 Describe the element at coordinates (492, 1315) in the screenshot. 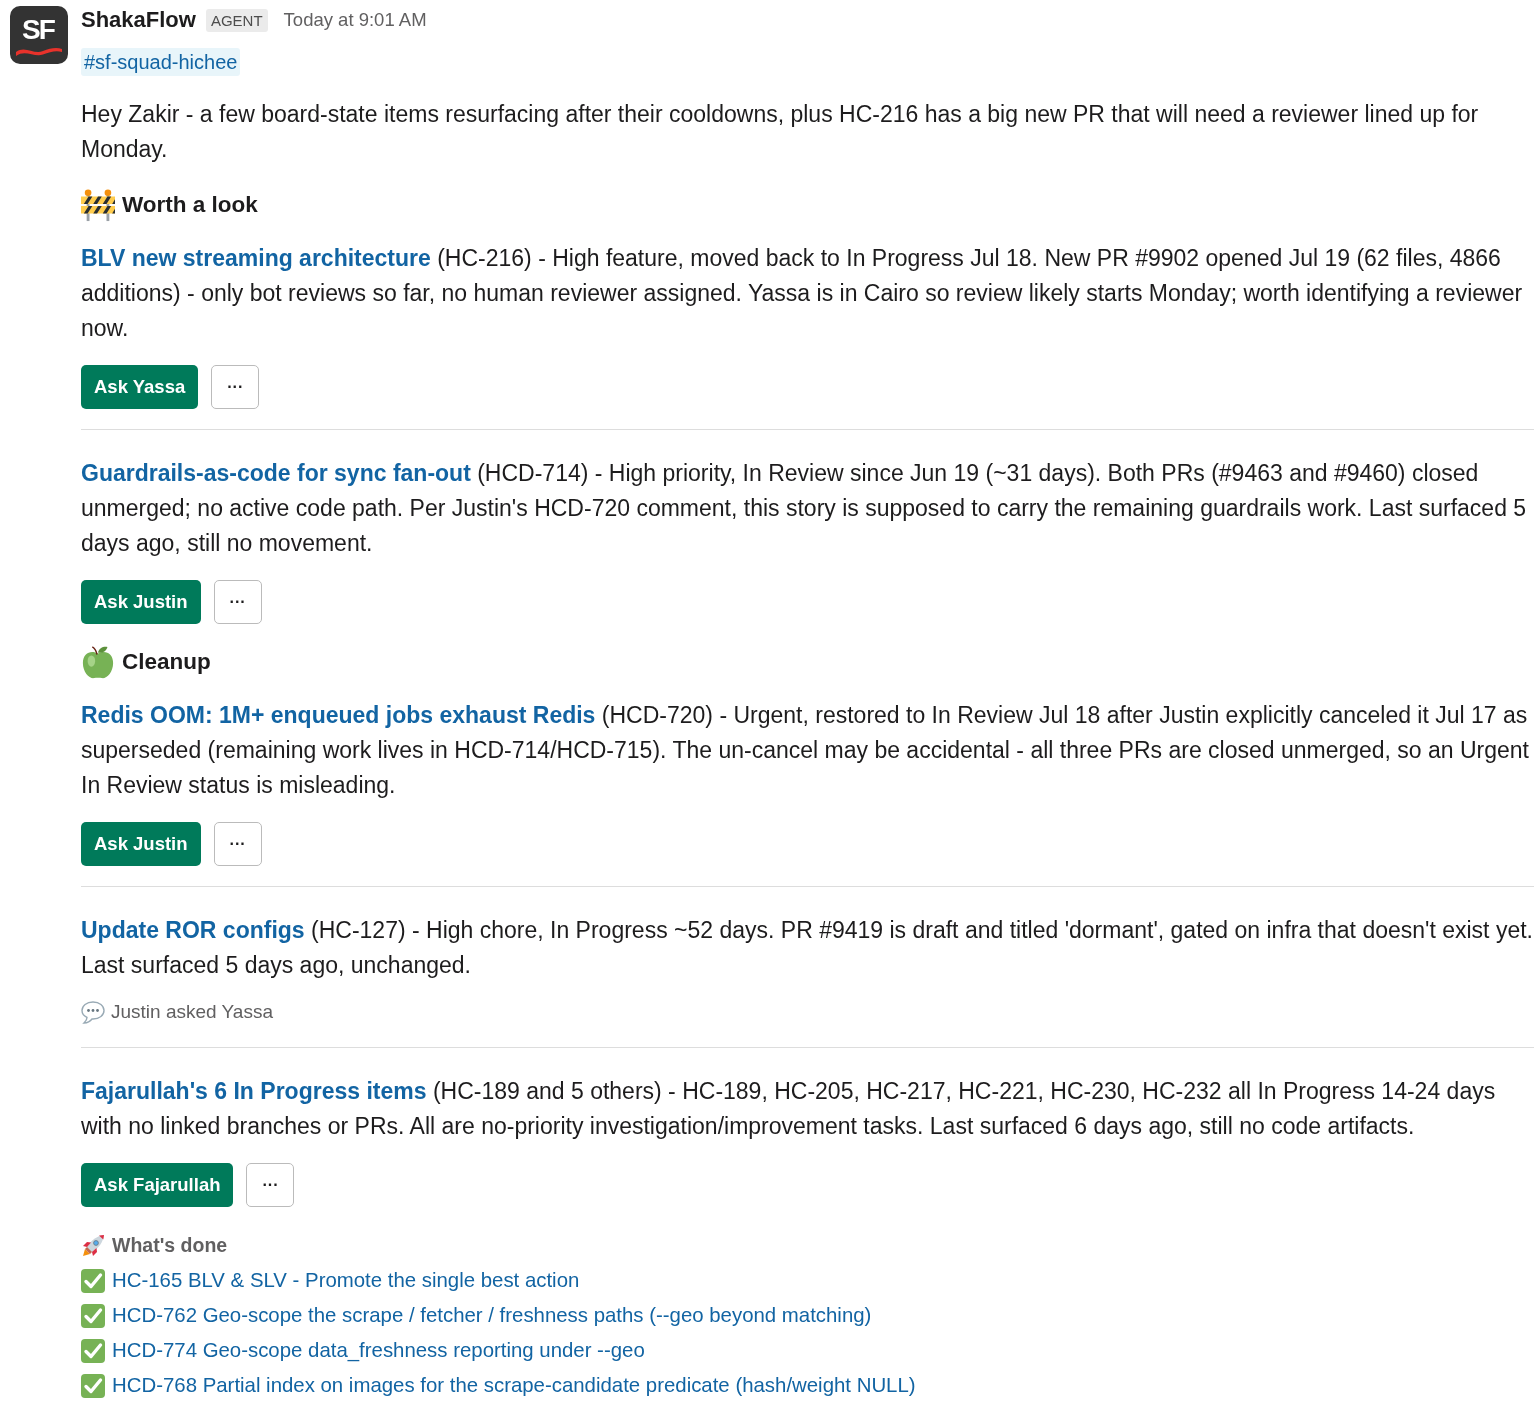

I see `done-item-link: HCD-762 Geo-scope the scrape / fetcher / freshness paths (--geo beyond matching)` at that location.